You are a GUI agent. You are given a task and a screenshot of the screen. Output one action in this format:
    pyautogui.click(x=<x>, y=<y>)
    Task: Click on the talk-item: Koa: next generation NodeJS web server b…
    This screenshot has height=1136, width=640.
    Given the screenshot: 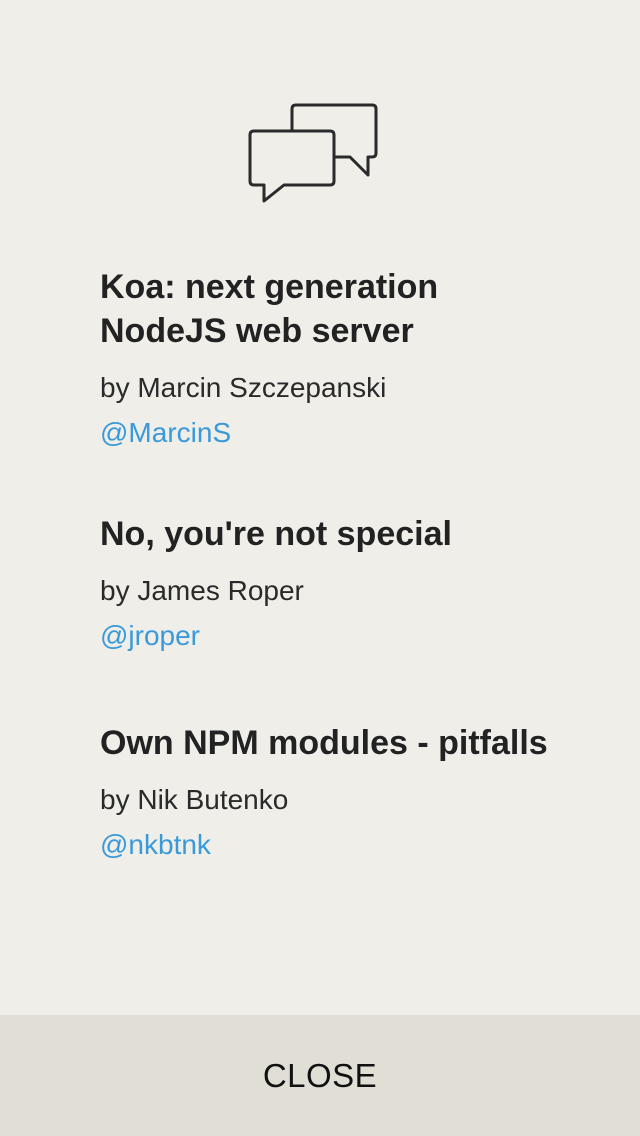 What is the action you would take?
    pyautogui.click(x=335, y=357)
    